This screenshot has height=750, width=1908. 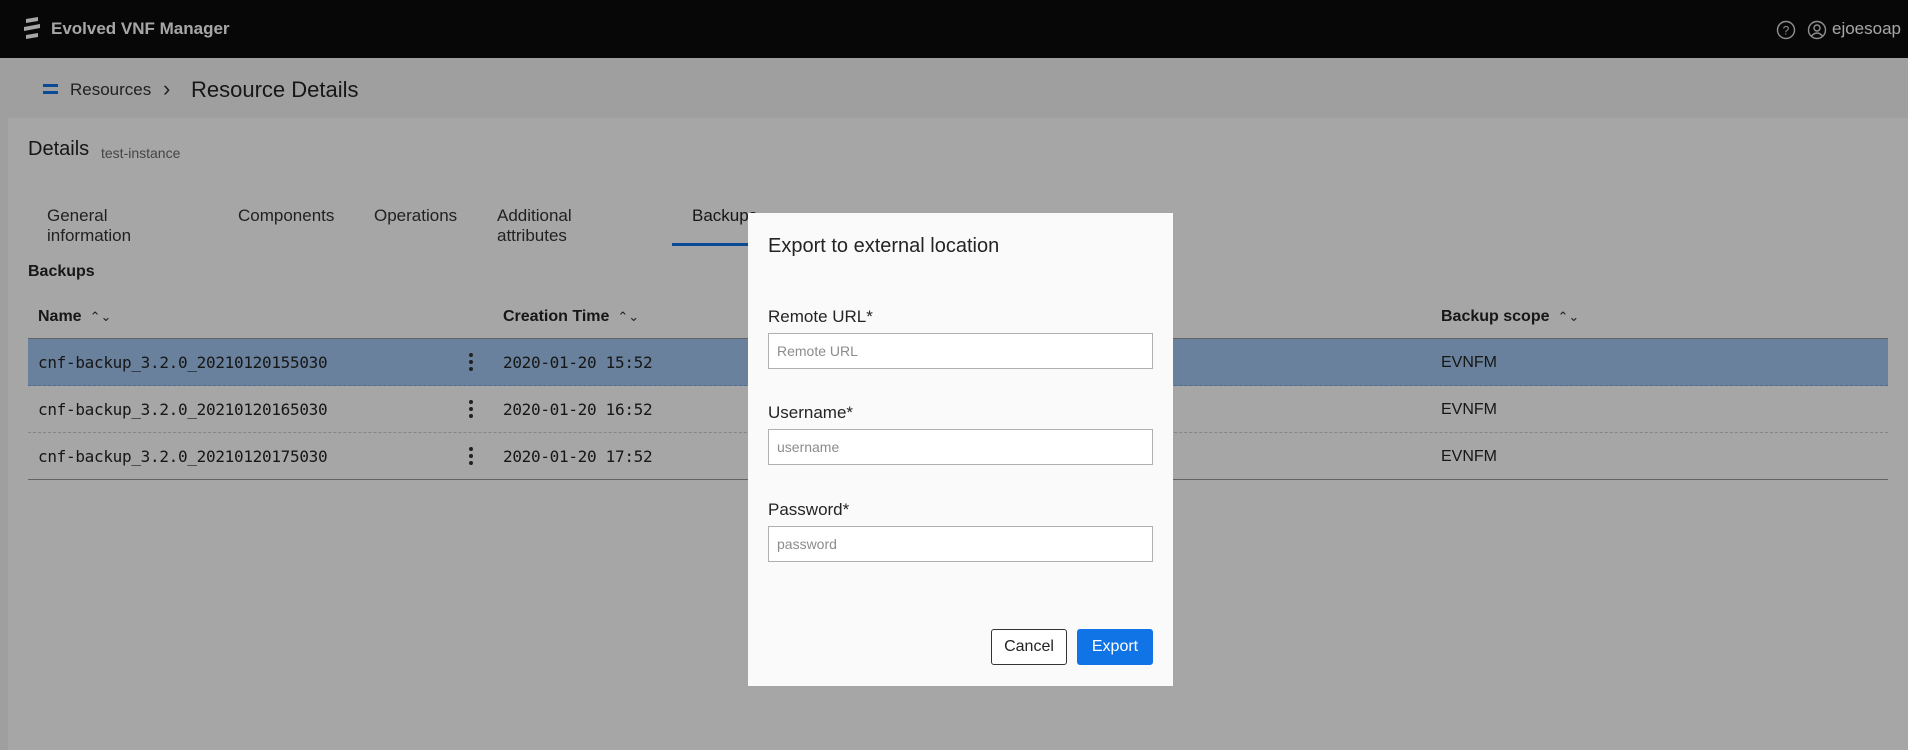 I want to click on username-input, so click(x=960, y=447).